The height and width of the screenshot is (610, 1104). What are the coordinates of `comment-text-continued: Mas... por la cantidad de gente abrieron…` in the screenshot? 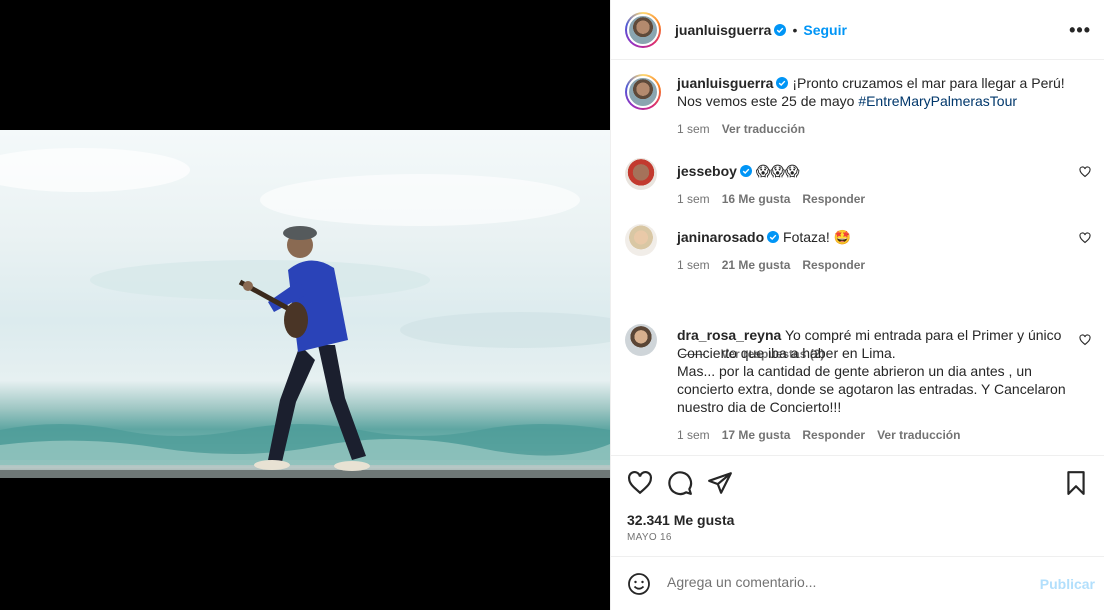 It's located at (871, 389).